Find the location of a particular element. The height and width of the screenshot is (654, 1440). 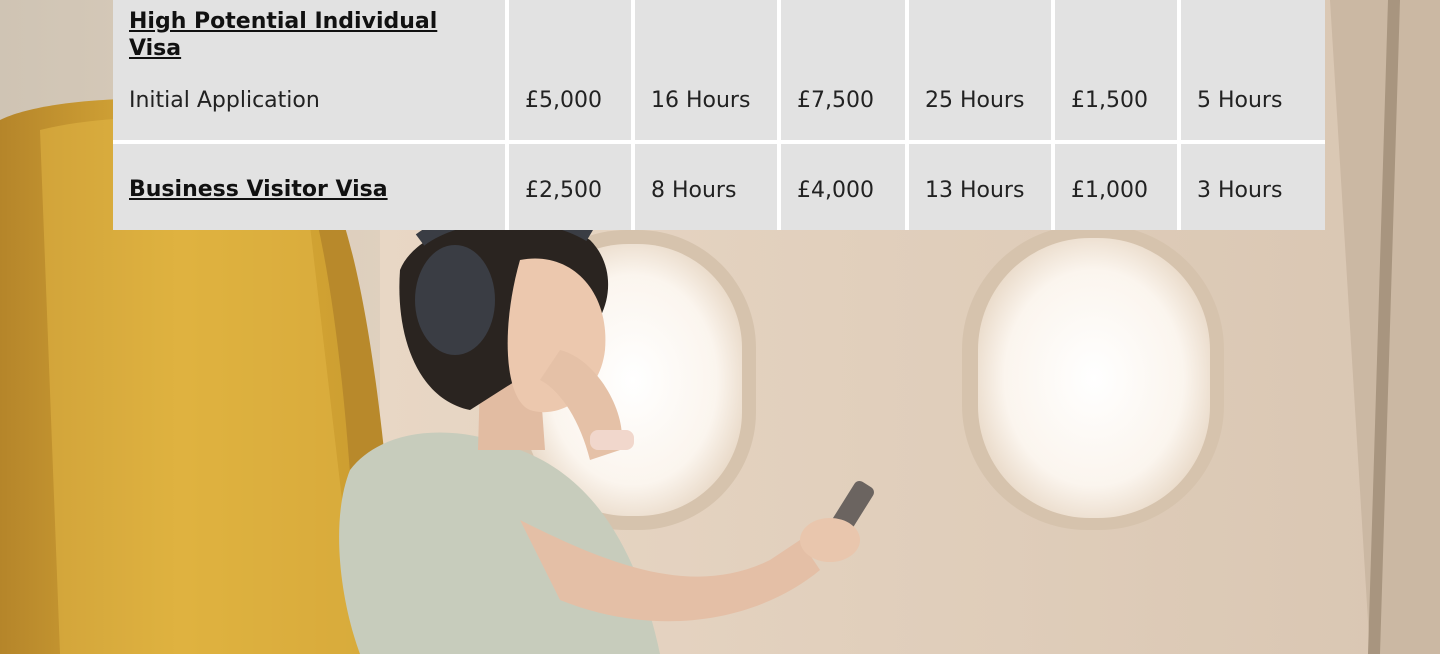

visa-name-cell: Business Visitor Visa is located at coordinates (311, 187).